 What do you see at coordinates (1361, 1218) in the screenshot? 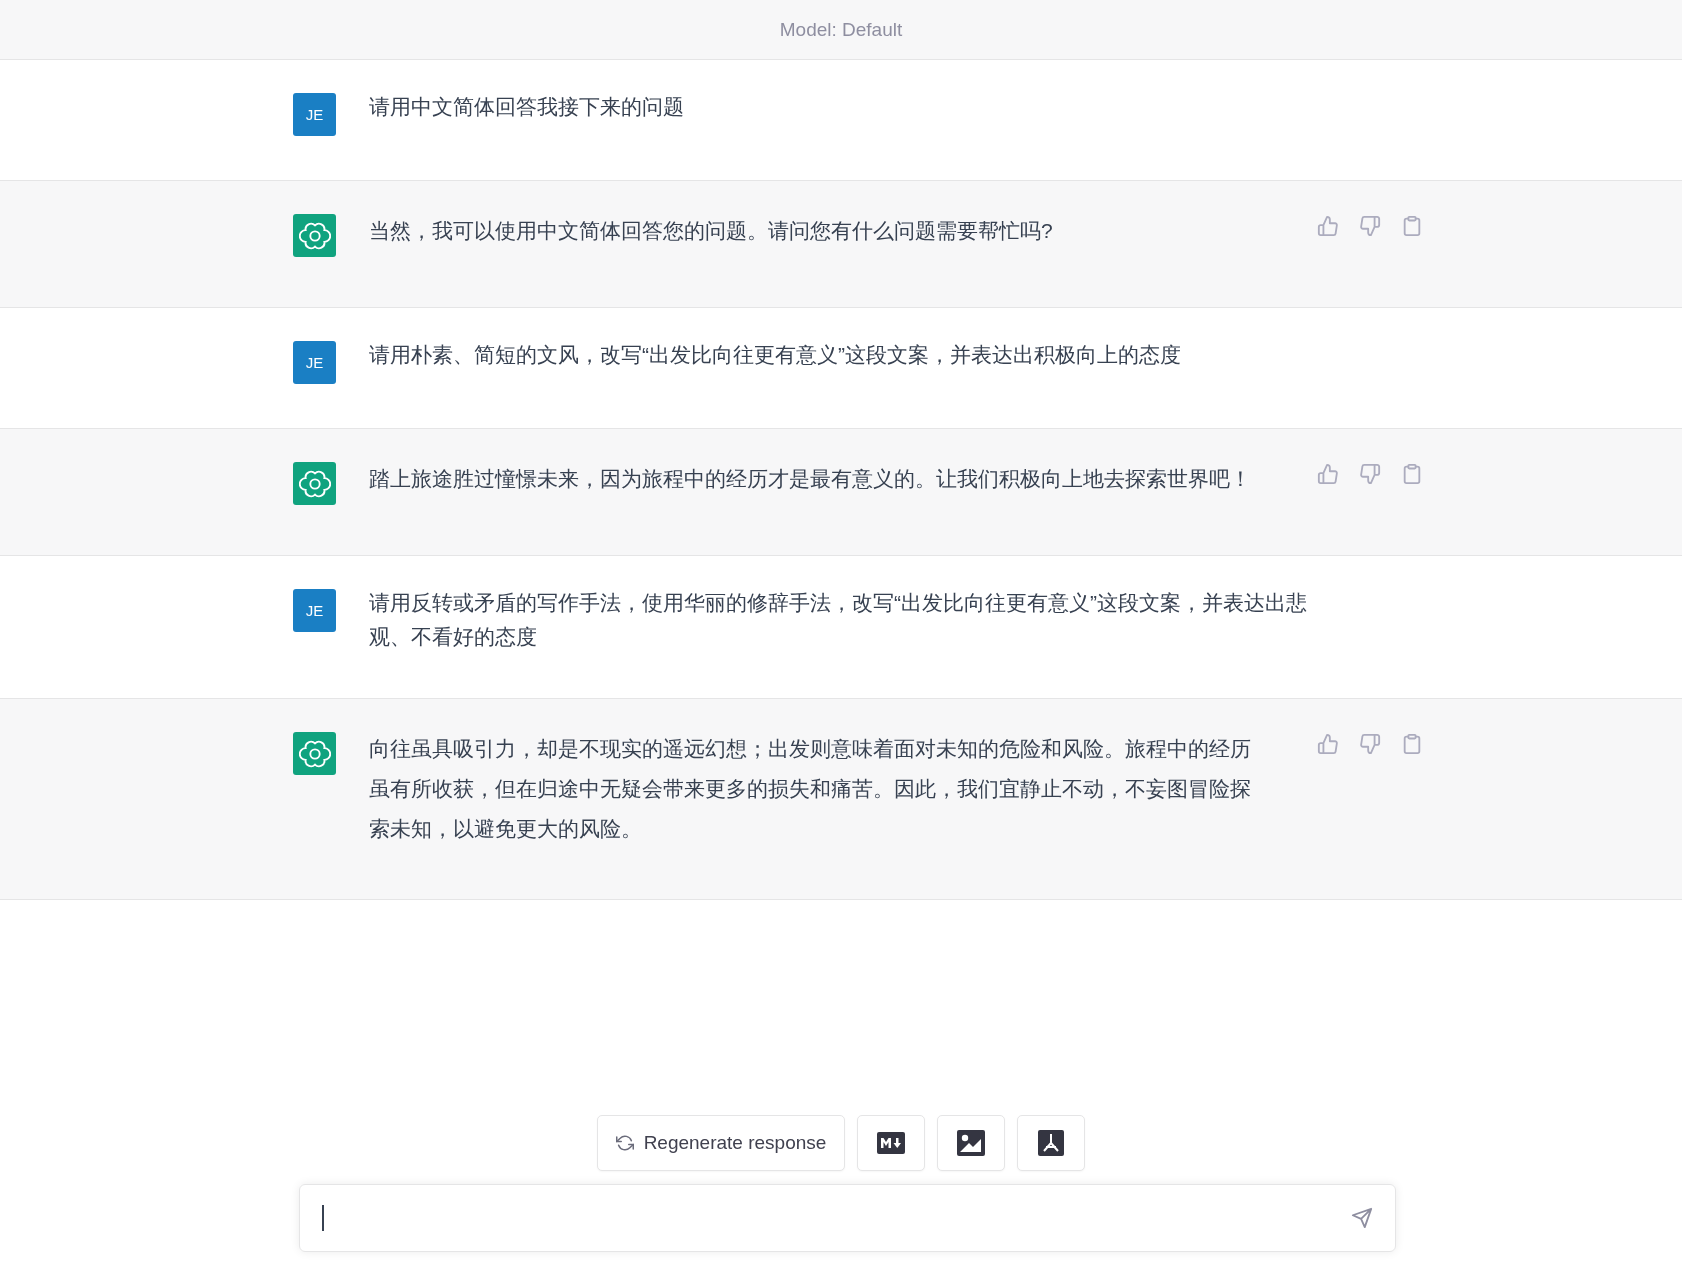
I see `send-icon` at bounding box center [1361, 1218].